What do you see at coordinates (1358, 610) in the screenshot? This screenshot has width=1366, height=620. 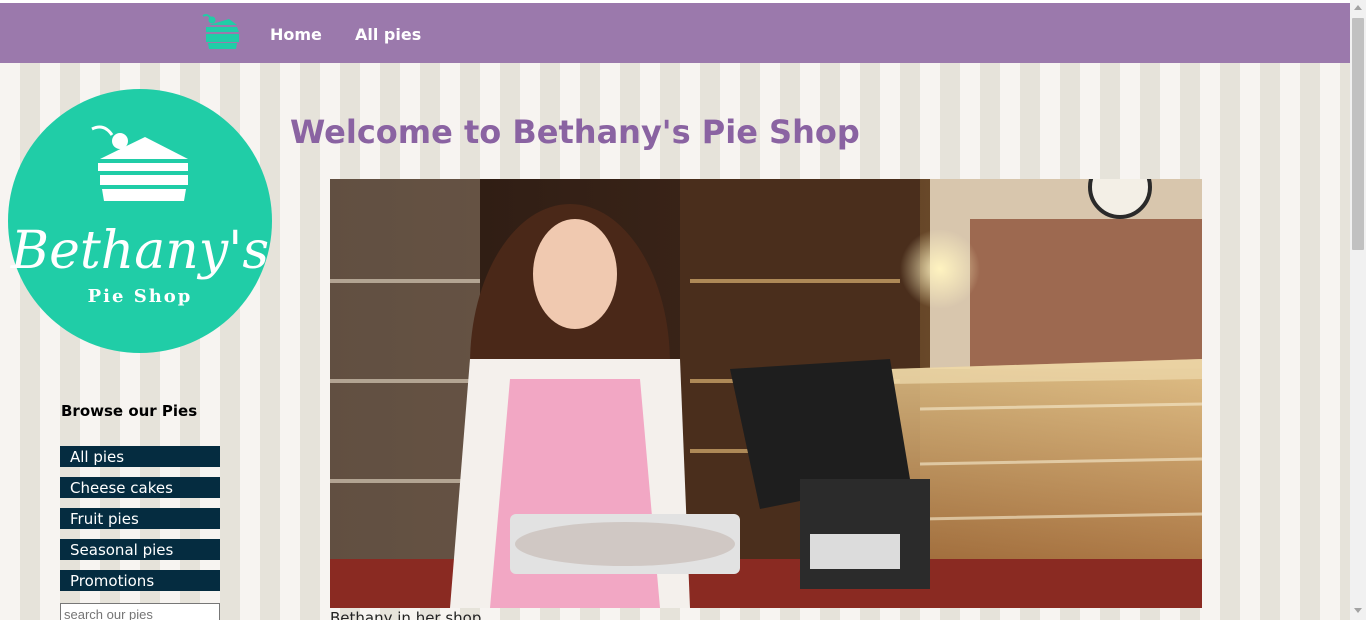 I see `scroll-down-icon` at bounding box center [1358, 610].